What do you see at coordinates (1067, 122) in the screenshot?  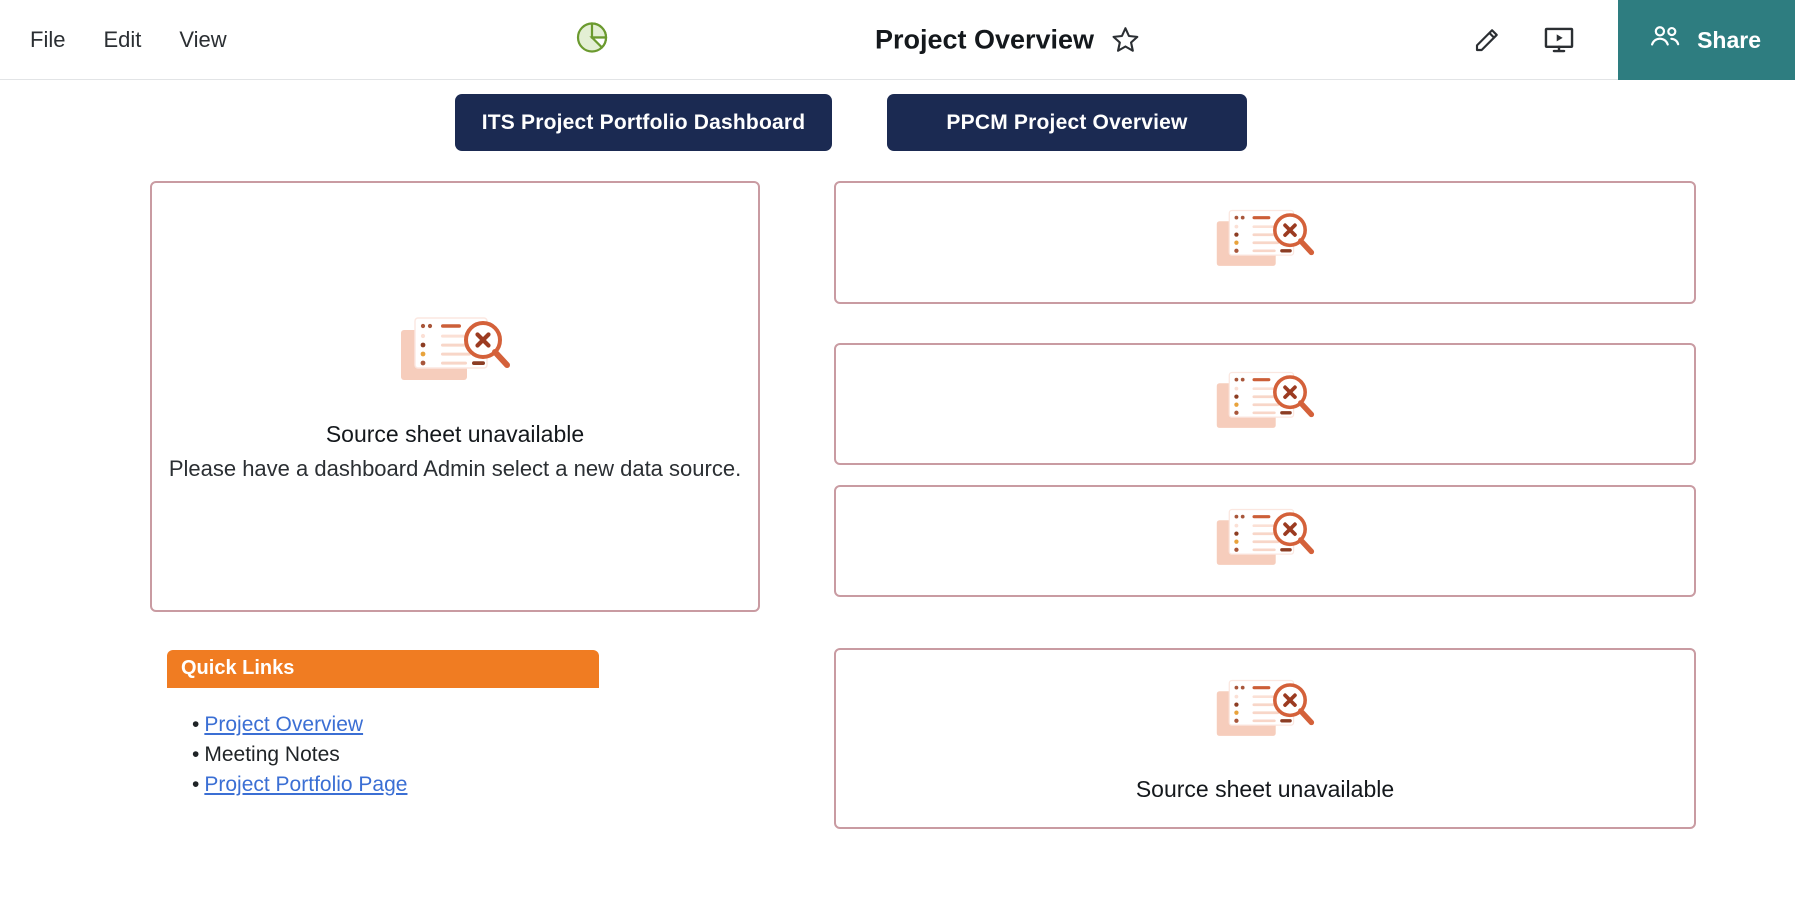 I see `nav-button-ppcm-project-overview: PPCM Project Overview` at bounding box center [1067, 122].